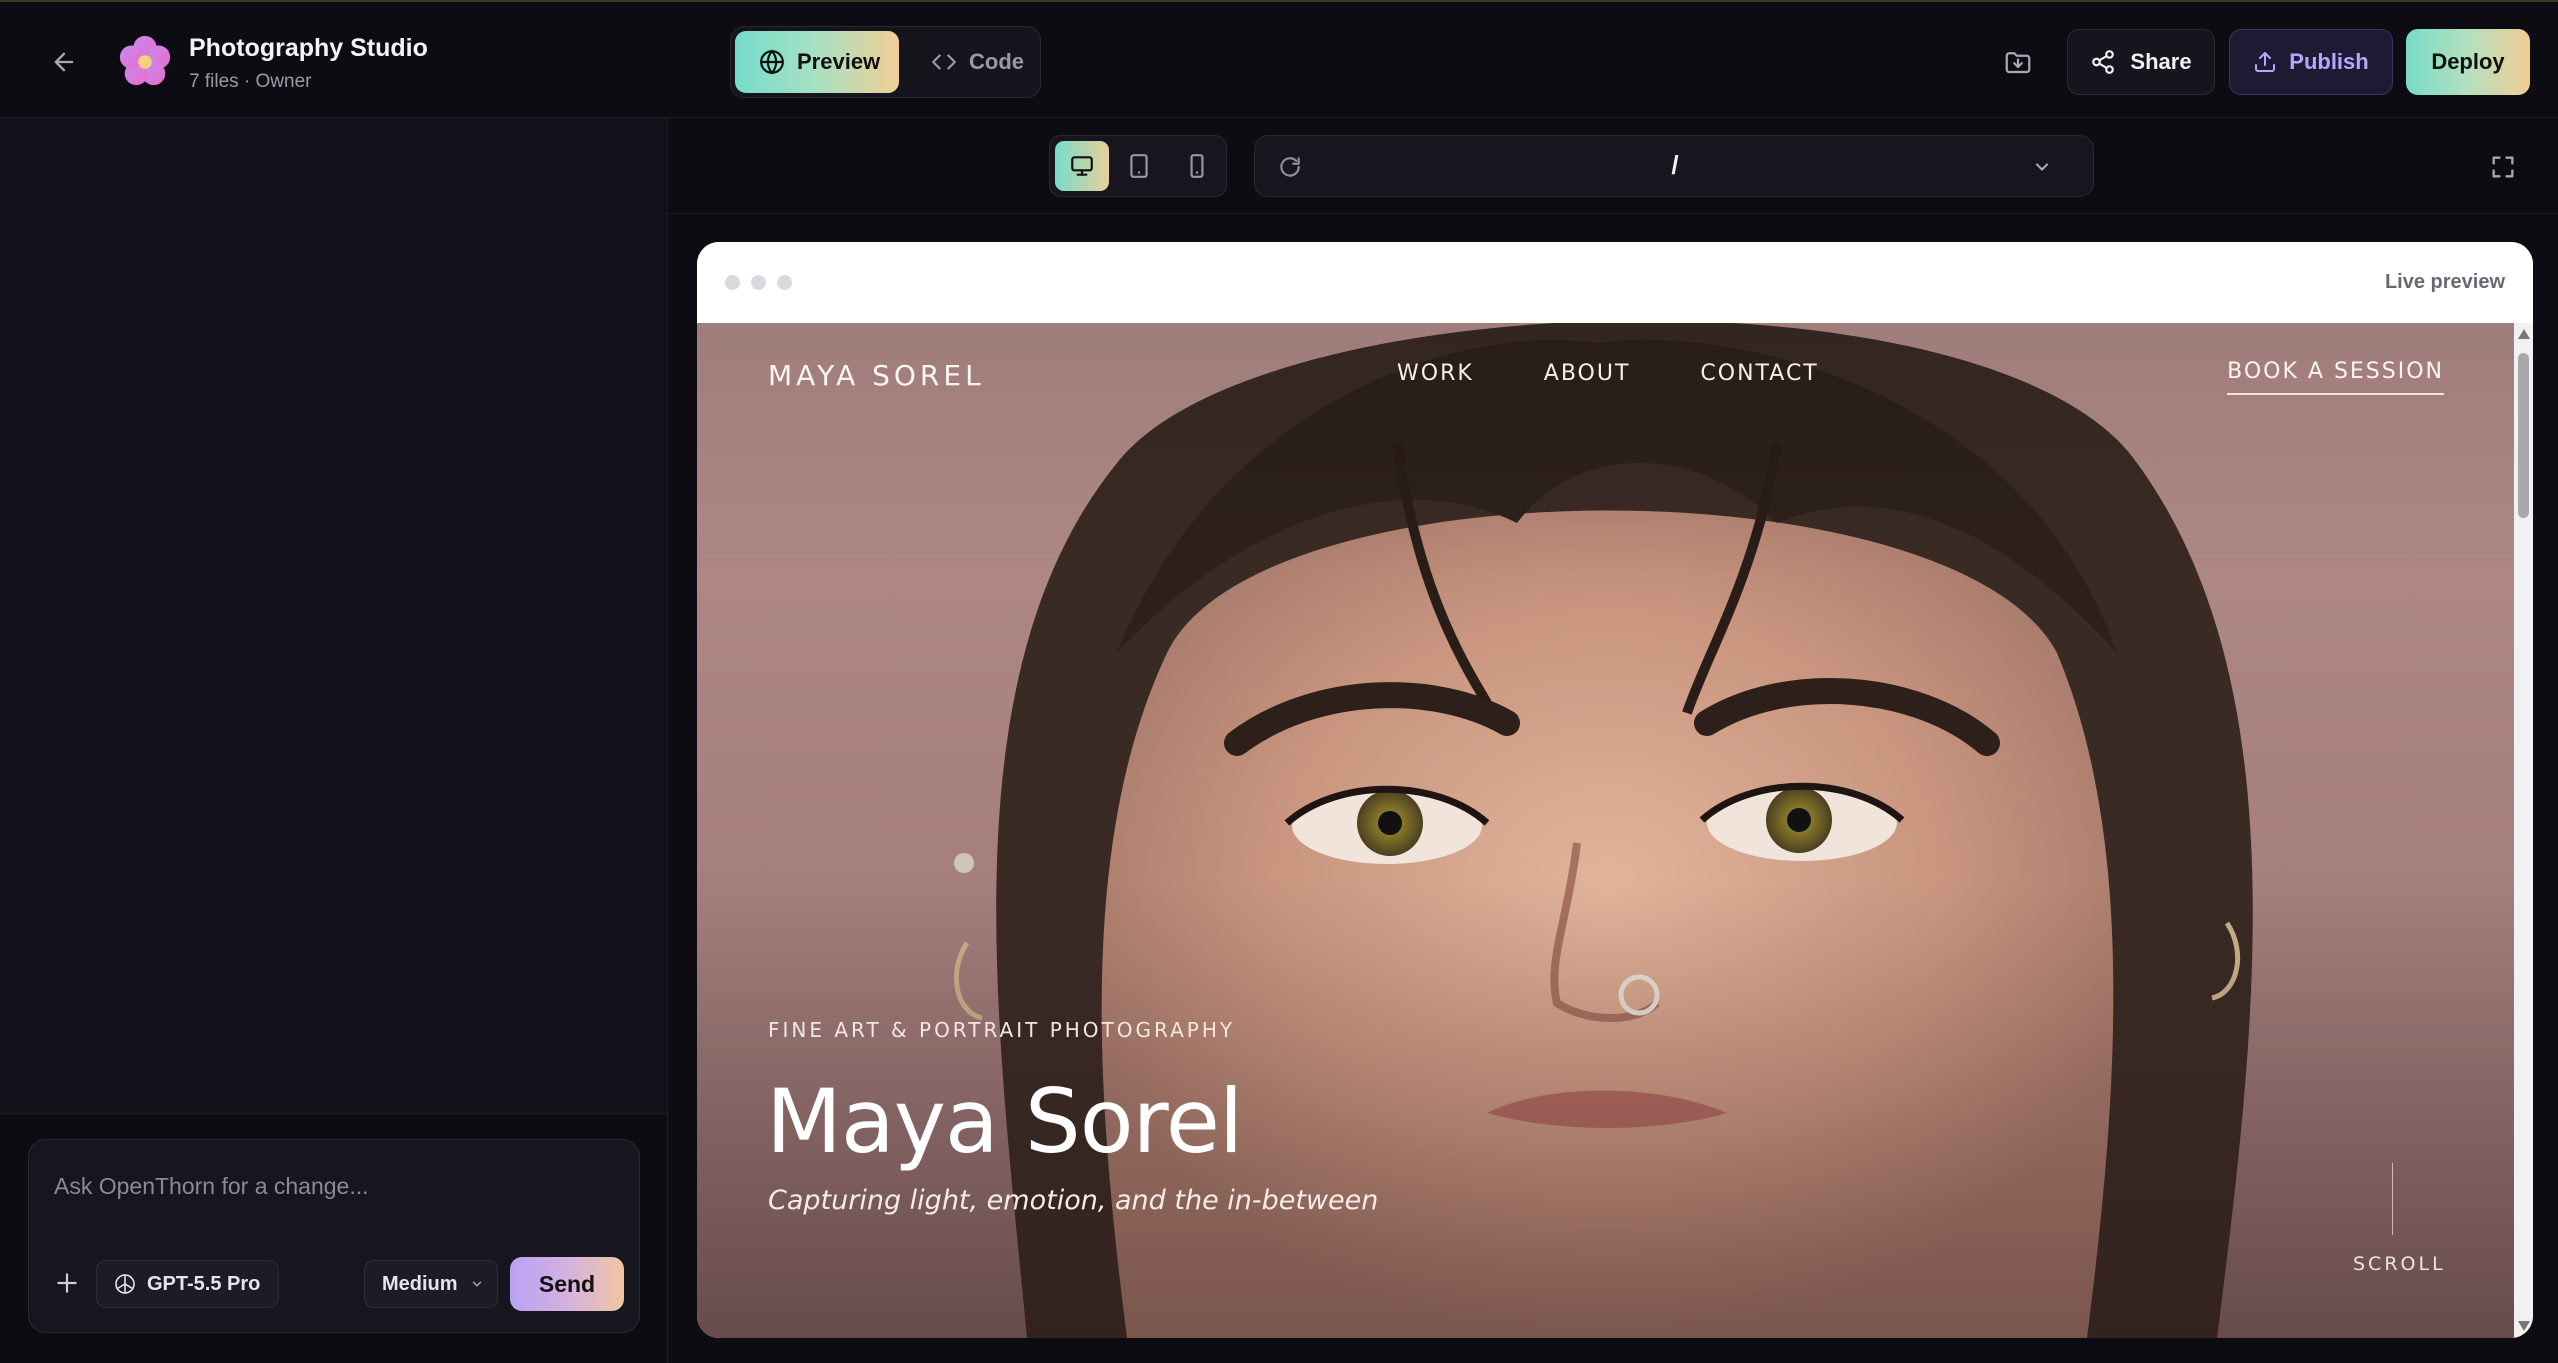 This screenshot has height=1363, width=2558. I want to click on back-button, so click(64, 62).